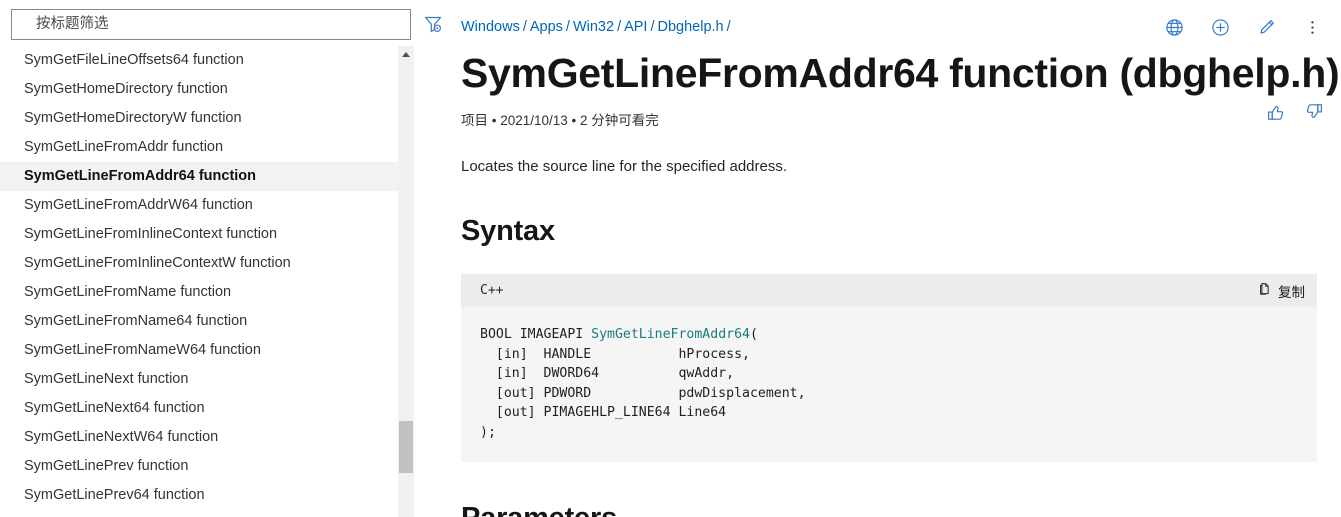 The width and height of the screenshot is (1341, 517). I want to click on filter-row, so click(225, 23).